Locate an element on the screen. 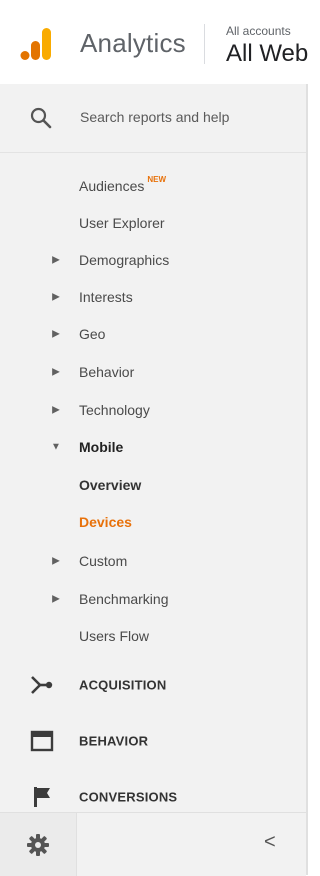 This screenshot has width=320, height=876. sidebar-section-behavior: BEHAVIOR is located at coordinates (153, 741).